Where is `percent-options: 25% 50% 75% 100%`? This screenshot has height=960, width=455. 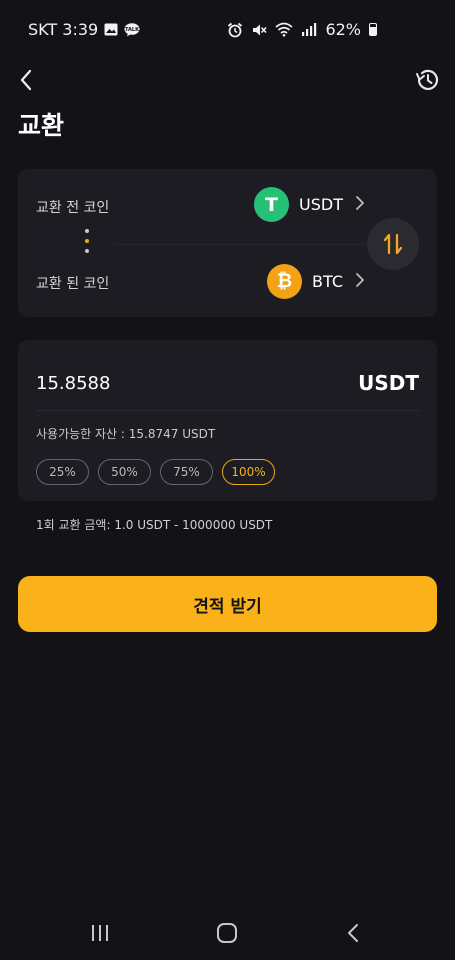 percent-options: 25% 50% 75% 100% is located at coordinates (155, 472).